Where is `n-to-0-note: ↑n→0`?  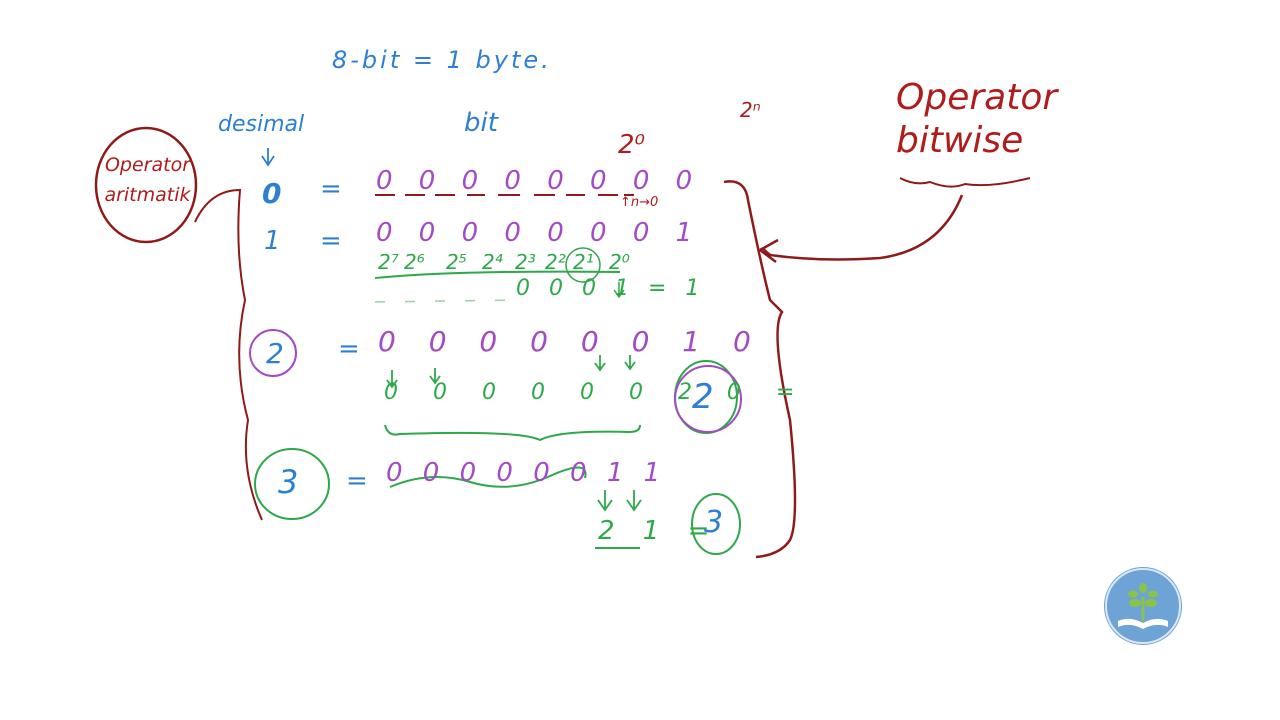 n-to-0-note: ↑n→0 is located at coordinates (639, 202).